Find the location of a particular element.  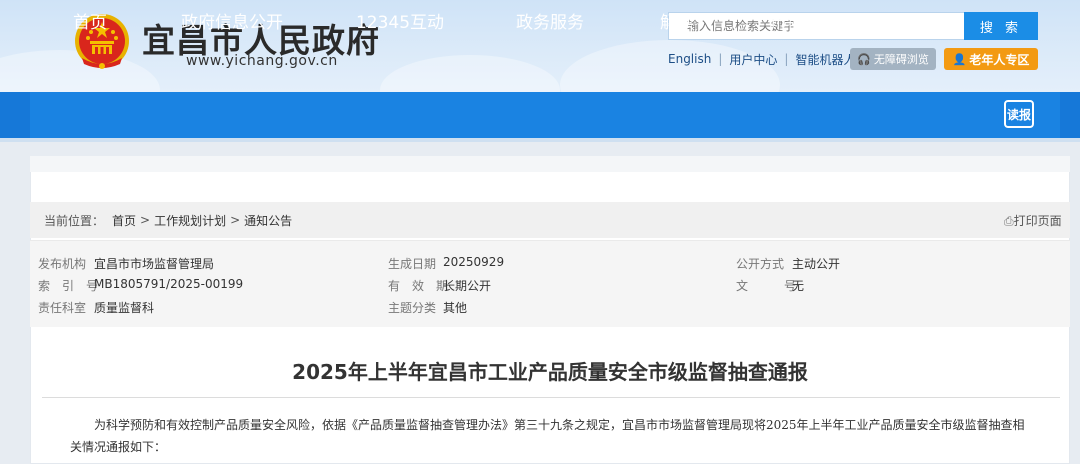

accessibility-label: 无障碍浏览 is located at coordinates (901, 59).